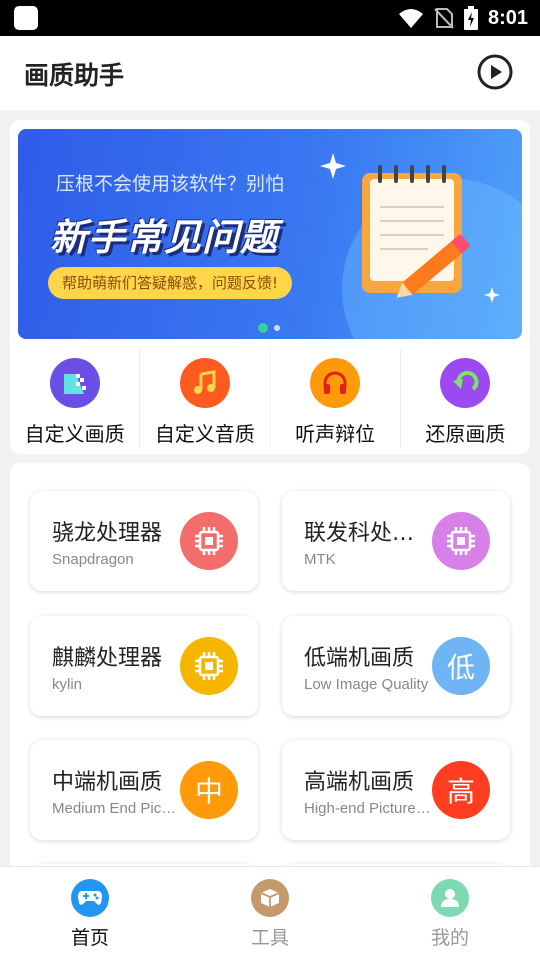 This screenshot has height=961, width=540. I want to click on option-title: 中端机画质, so click(107, 782).